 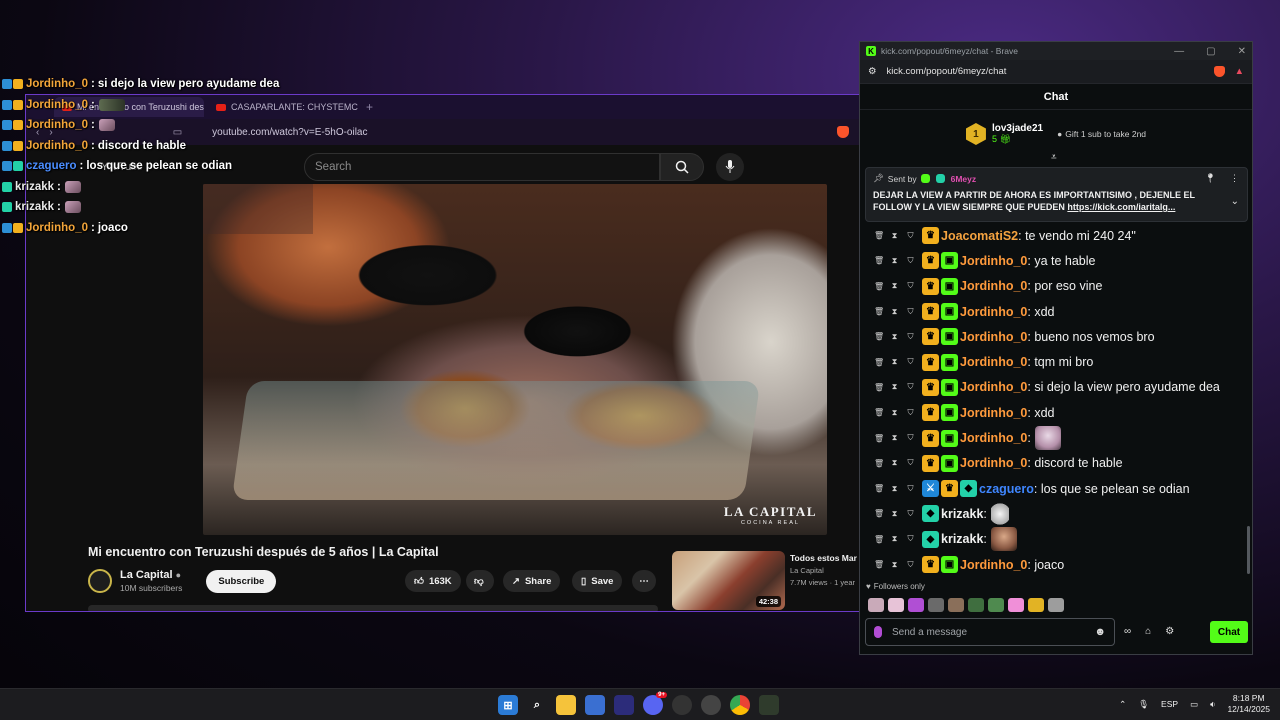 I want to click on save-button: ▯ Save, so click(x=597, y=581).